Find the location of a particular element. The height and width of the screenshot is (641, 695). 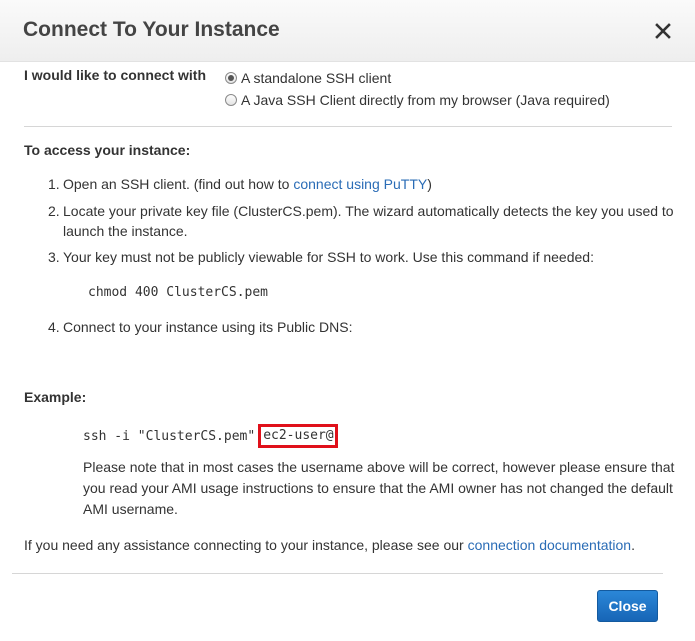

radio-button-checked is located at coordinates (231, 78).